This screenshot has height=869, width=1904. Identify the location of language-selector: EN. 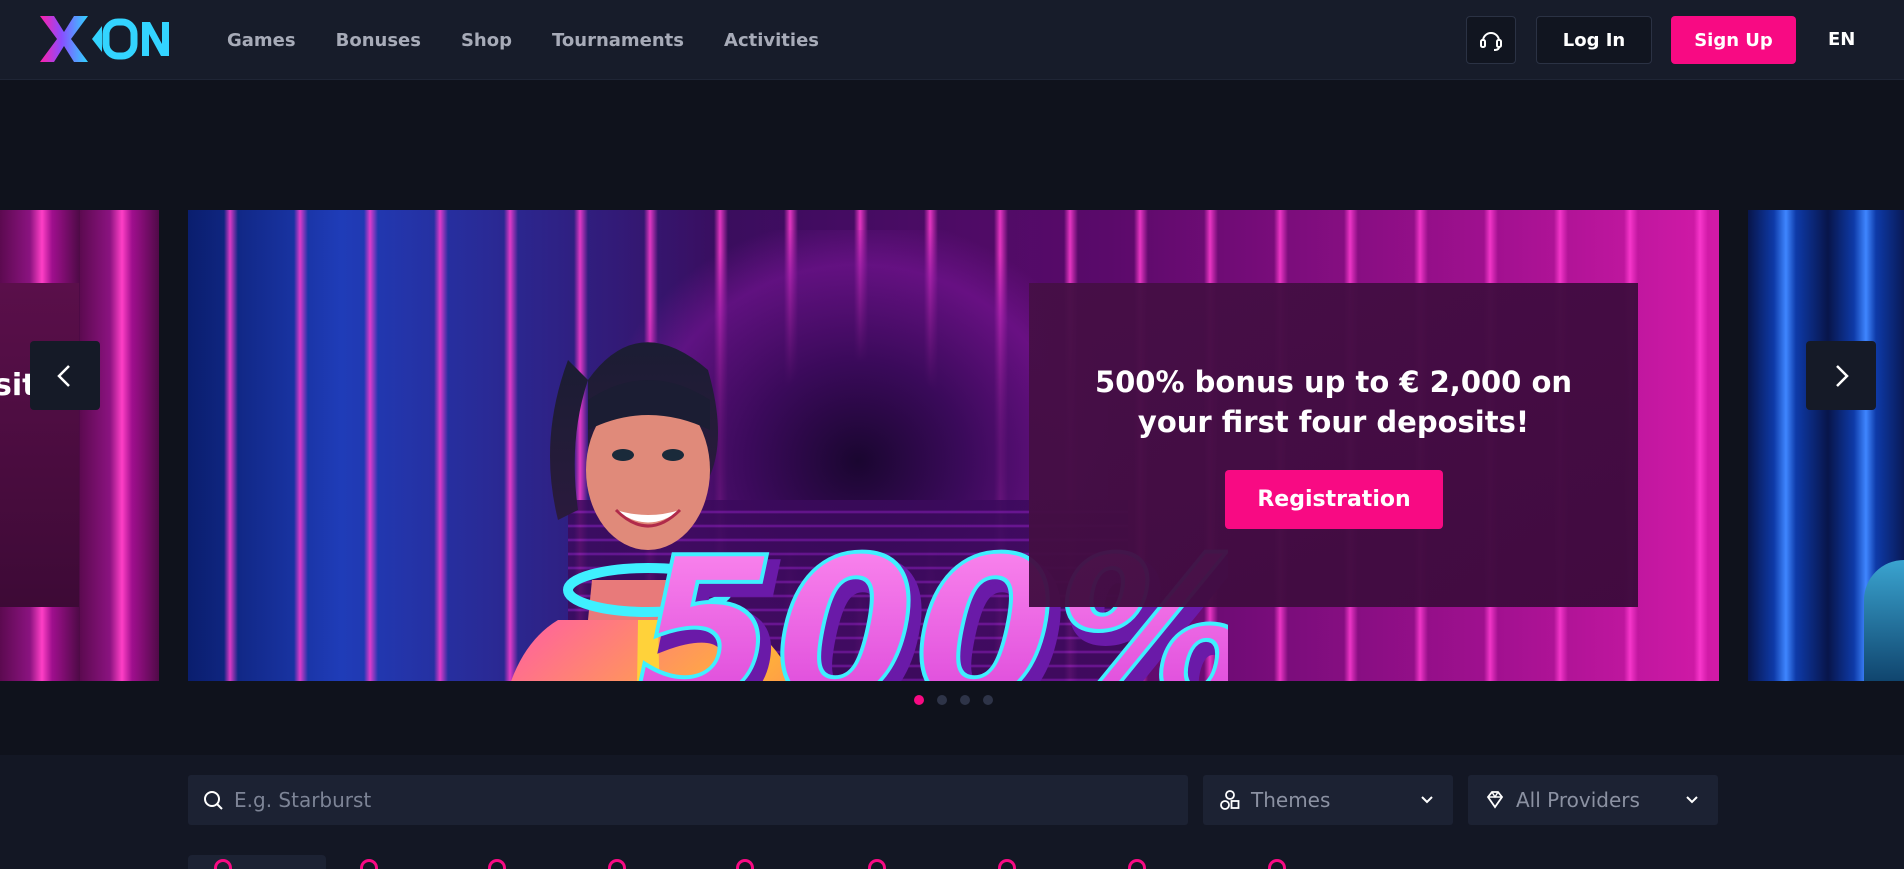
(1841, 40).